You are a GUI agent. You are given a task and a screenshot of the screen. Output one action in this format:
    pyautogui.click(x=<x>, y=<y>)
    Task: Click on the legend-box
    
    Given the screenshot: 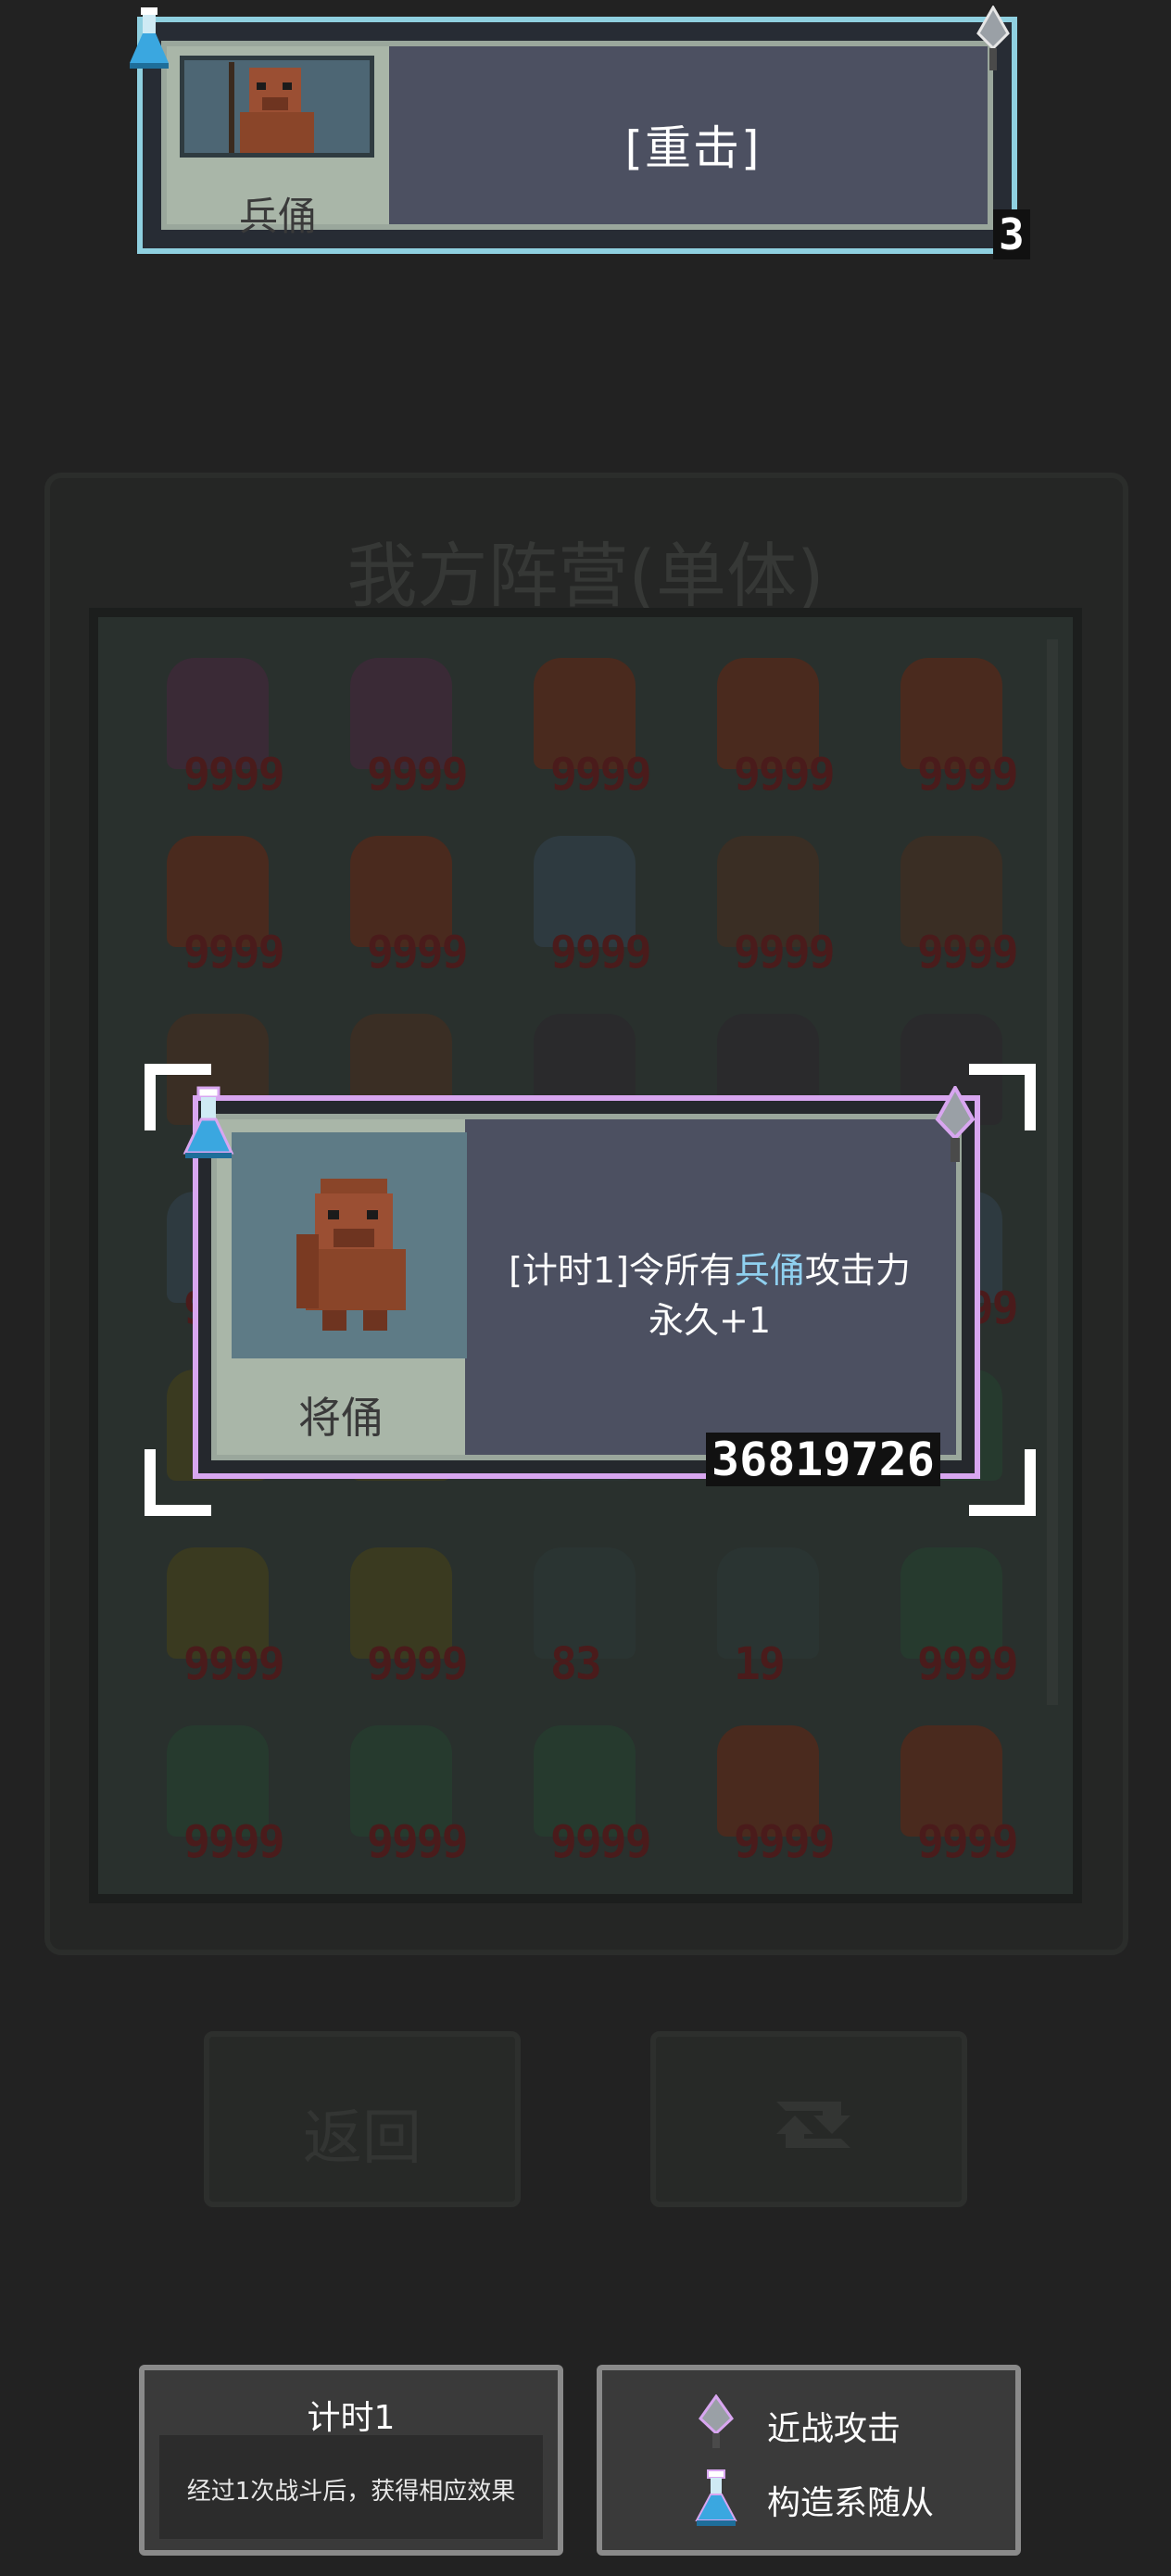 What is the action you would take?
    pyautogui.click(x=809, y=2460)
    